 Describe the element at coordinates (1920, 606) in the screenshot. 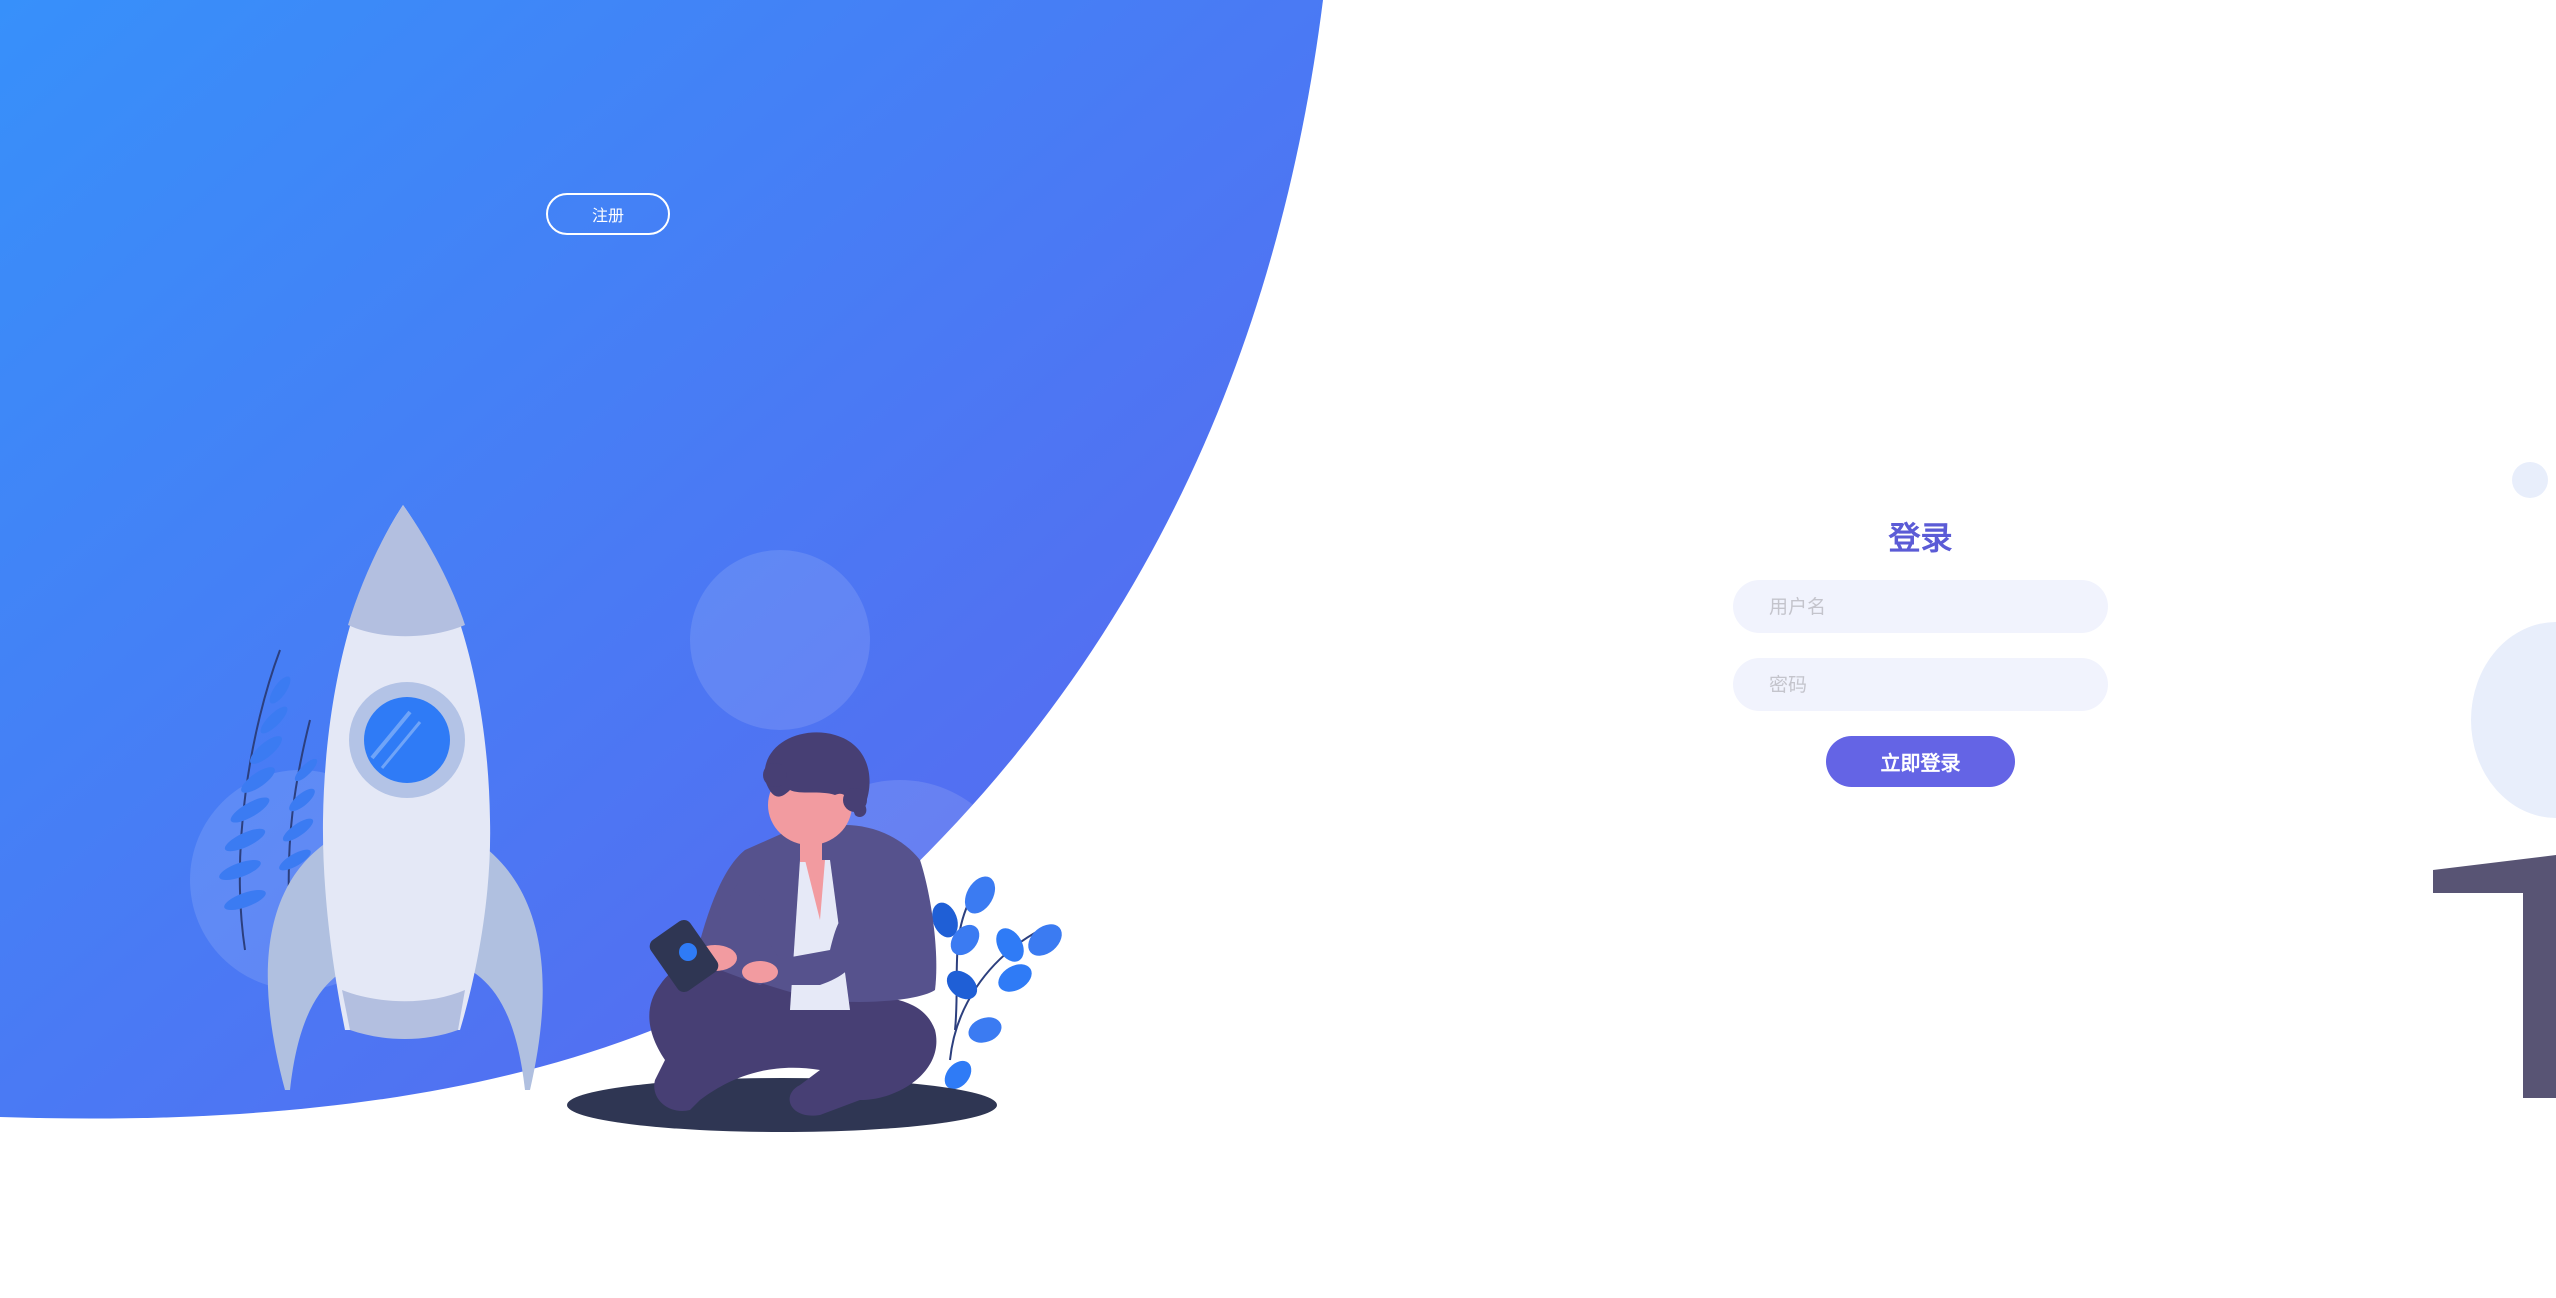

I see `username-input` at that location.